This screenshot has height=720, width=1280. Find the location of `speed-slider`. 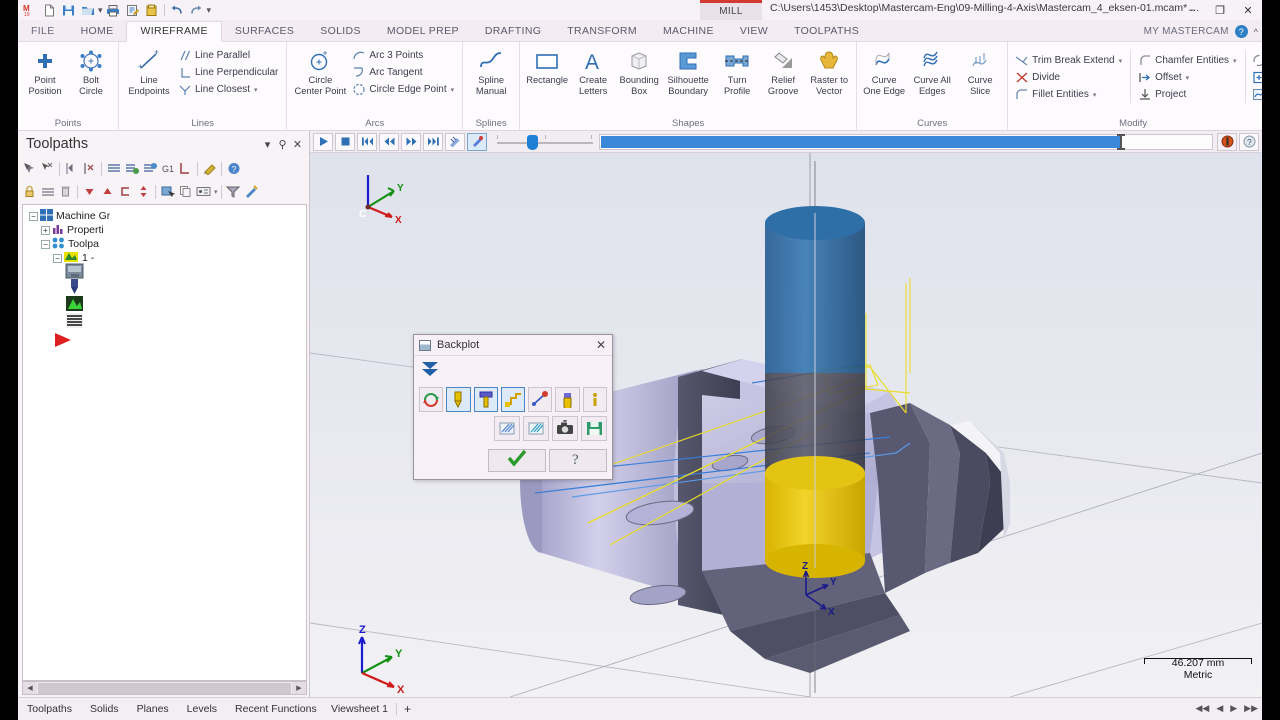

speed-slider is located at coordinates (545, 142).